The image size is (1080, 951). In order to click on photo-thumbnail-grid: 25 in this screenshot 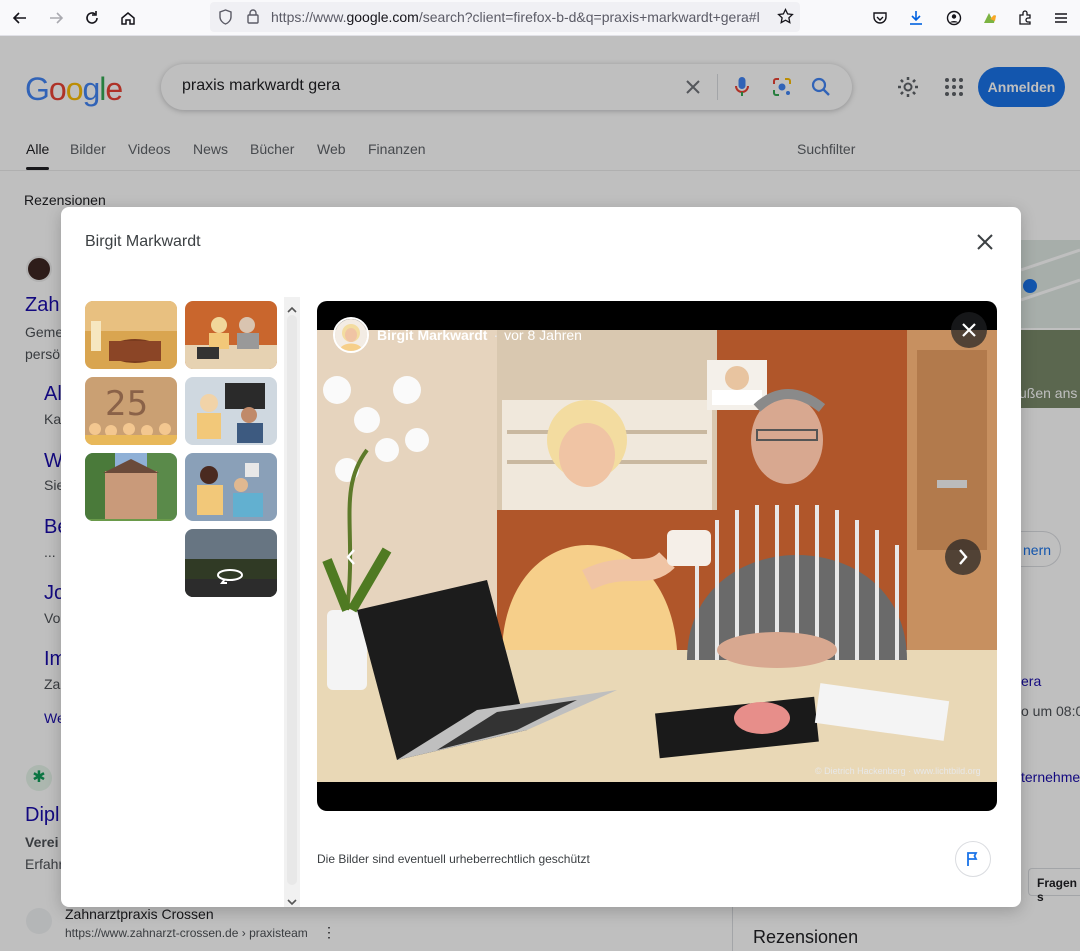, I will do `click(185, 601)`.